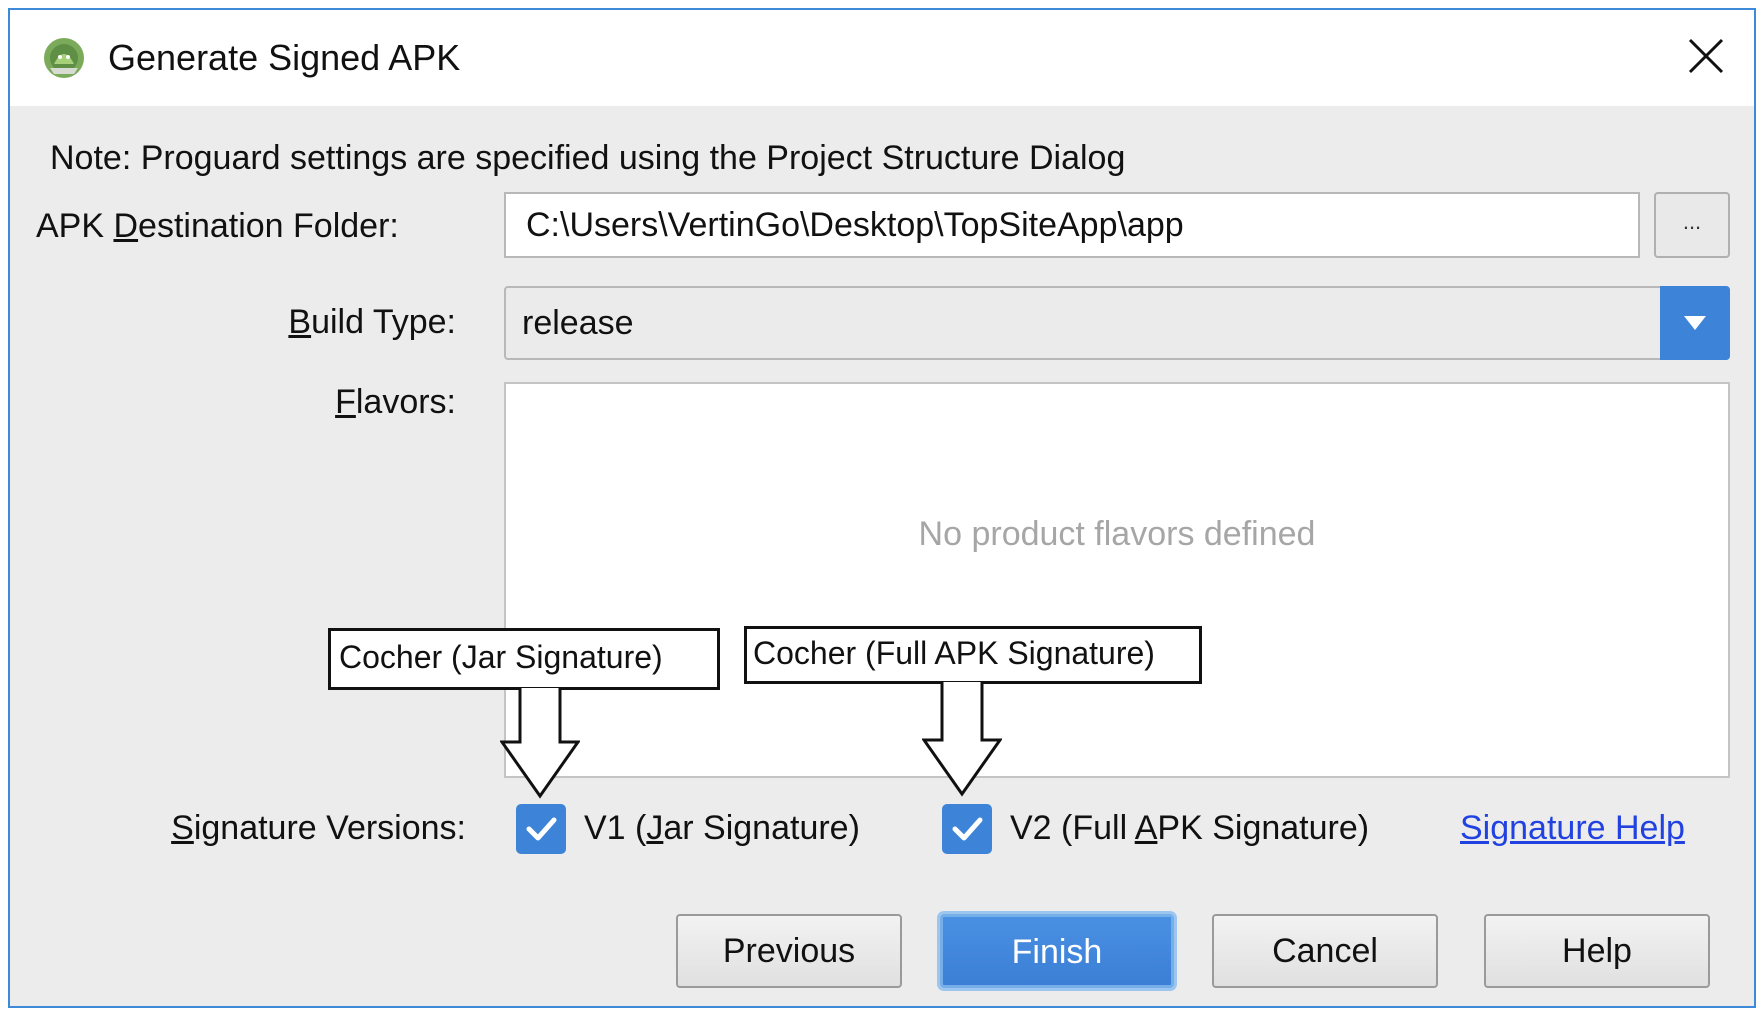  Describe the element at coordinates (1117, 534) in the screenshot. I see `flavors-empty-text: No product flavors defined` at that location.